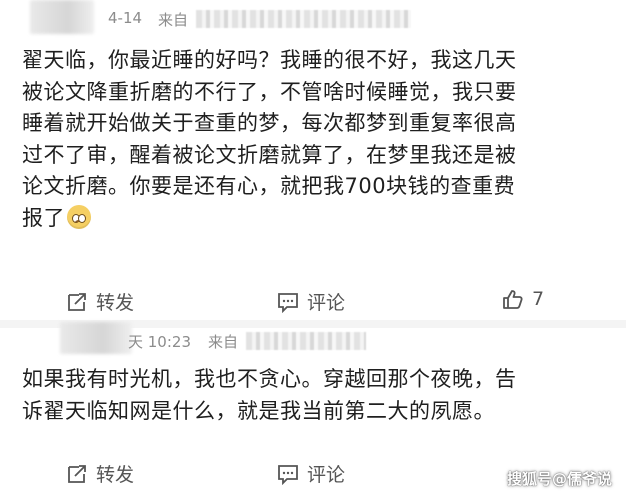 The width and height of the screenshot is (626, 497). What do you see at coordinates (125, 18) in the screenshot?
I see `comment-date: 4-14` at bounding box center [125, 18].